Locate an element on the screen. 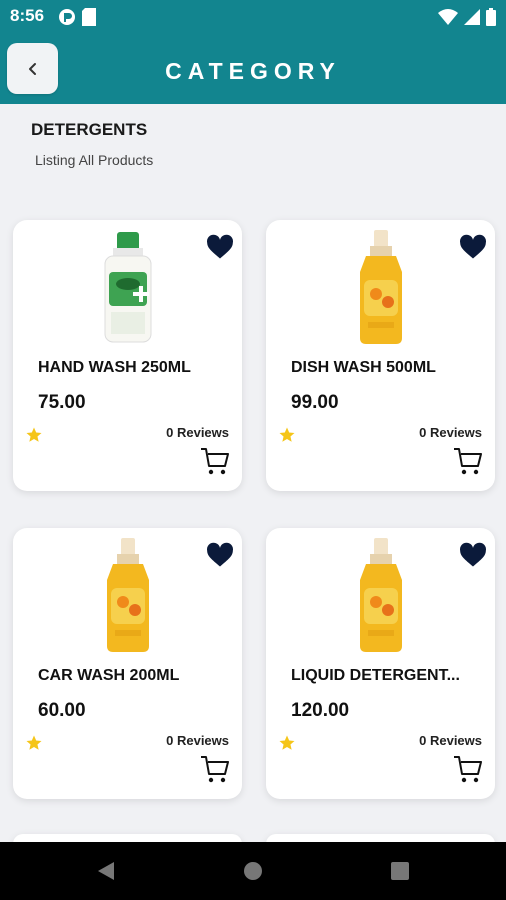 This screenshot has height=900, width=506. product-price: 99.00 is located at coordinates (315, 402).